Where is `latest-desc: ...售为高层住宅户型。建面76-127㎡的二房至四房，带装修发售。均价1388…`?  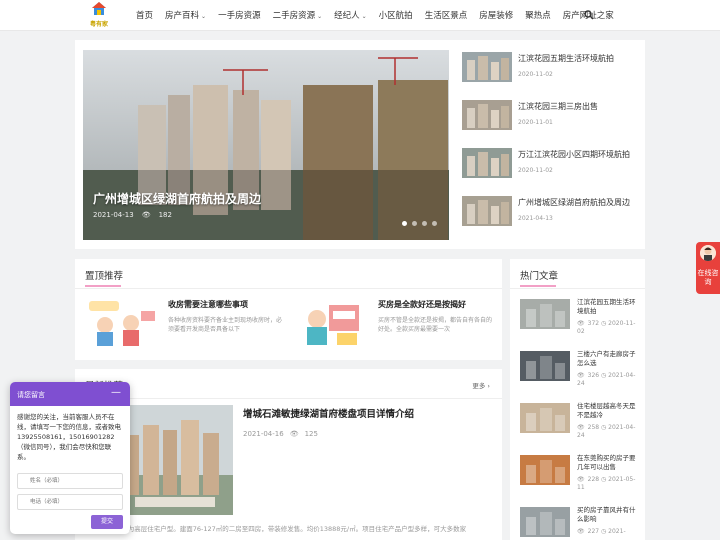 latest-desc: ...售为高层住宅户型。建面76-127㎡的二房至四房，带装修发售。均价1388… is located at coordinates (291, 529).